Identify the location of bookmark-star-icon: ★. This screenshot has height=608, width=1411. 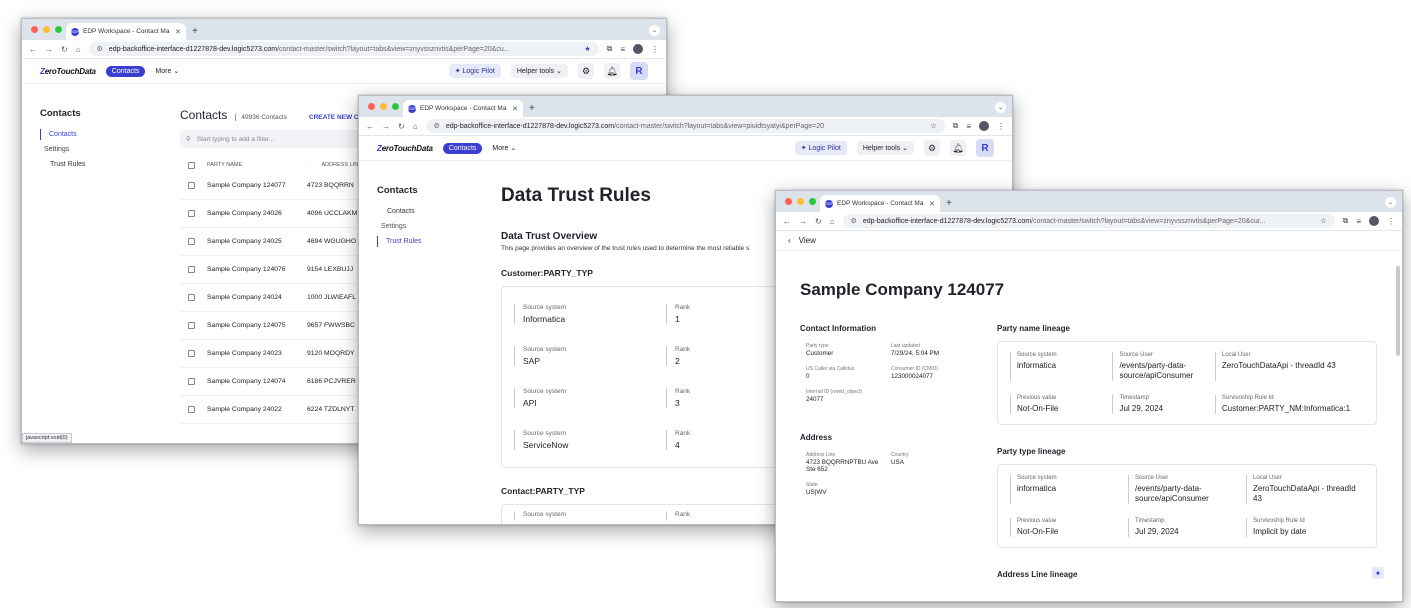
(587, 49).